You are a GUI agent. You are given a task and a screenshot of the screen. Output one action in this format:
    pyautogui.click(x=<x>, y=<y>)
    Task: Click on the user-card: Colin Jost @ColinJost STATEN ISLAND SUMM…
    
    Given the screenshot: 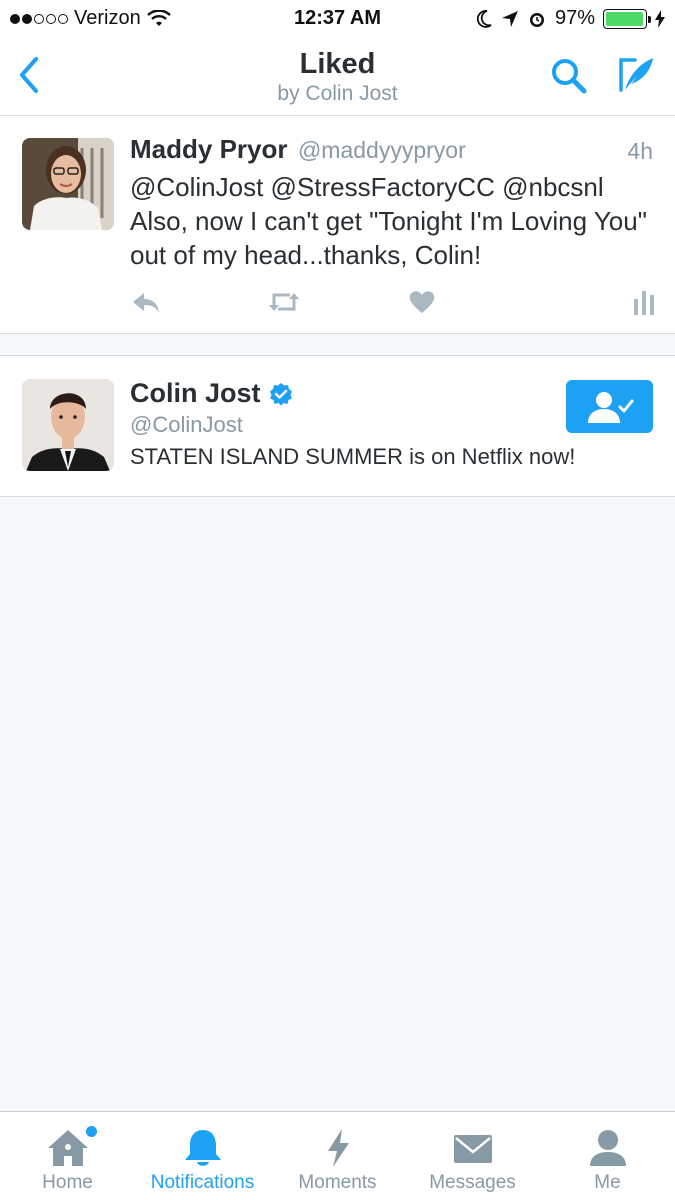 What is the action you would take?
    pyautogui.click(x=337, y=426)
    